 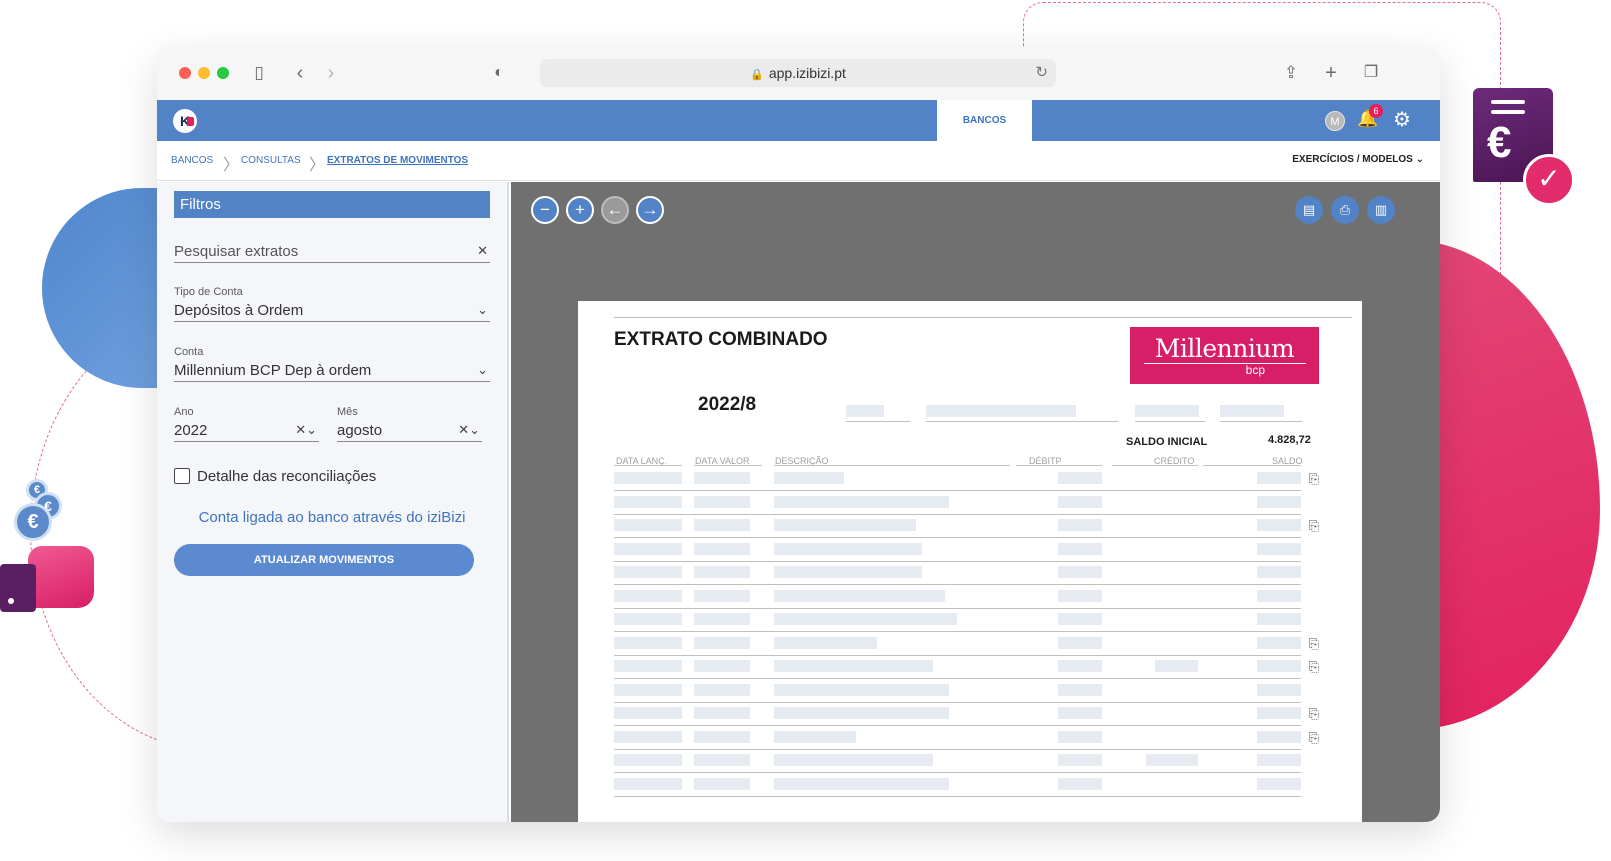 What do you see at coordinates (275, 478) in the screenshot?
I see `detalhe-reconciliacoes-checkbox: Detalhe das reconciliações` at bounding box center [275, 478].